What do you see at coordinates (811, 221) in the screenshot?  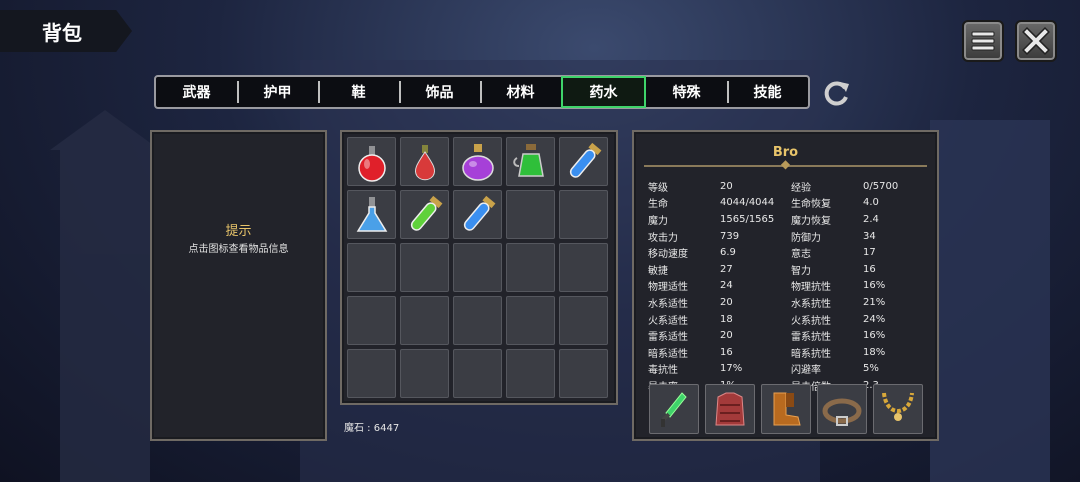 I see `stat-label: 魔力恢复` at bounding box center [811, 221].